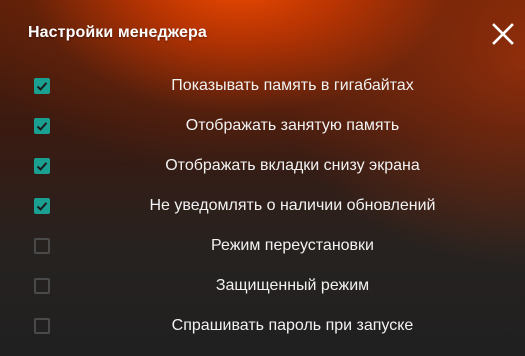 Image resolution: width=525 pixels, height=356 pixels. I want to click on close-icon, so click(503, 34).